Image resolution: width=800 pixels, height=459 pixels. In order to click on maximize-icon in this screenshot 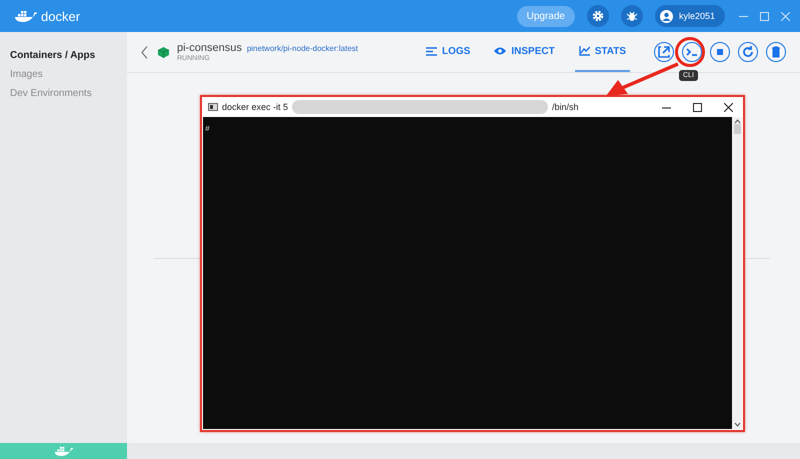, I will do `click(697, 107)`.